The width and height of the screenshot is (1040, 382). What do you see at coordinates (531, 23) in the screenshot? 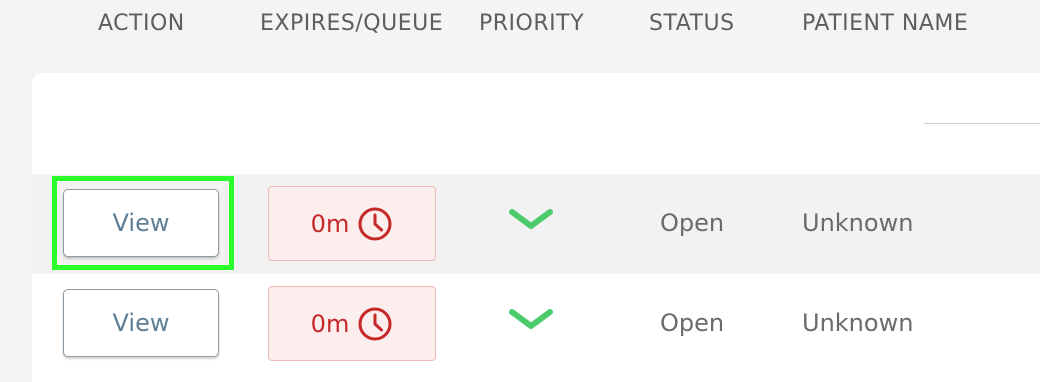
I see `column-header-priority: PRIORITY` at bounding box center [531, 23].